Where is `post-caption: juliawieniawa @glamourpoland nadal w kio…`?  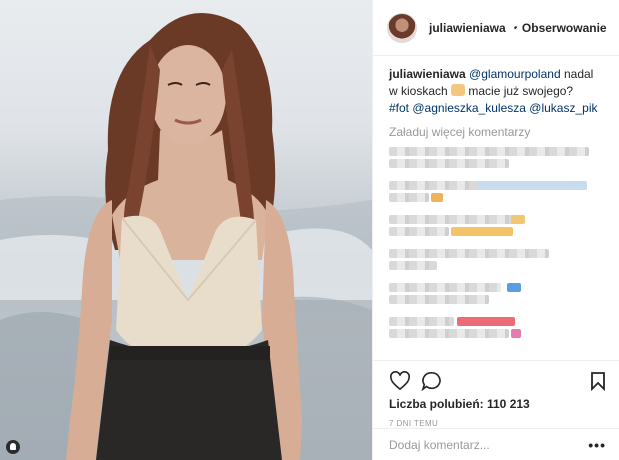 post-caption: juliawieniawa @glamourpoland nadal w kio… is located at coordinates (497, 91).